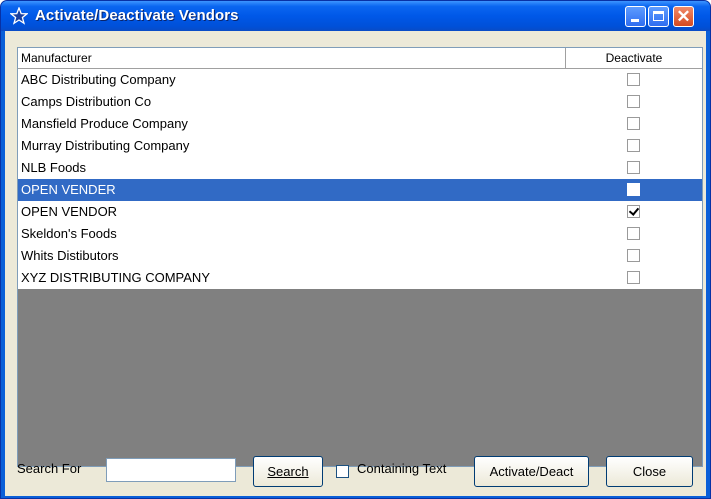  I want to click on search-button-label: Search, so click(288, 471).